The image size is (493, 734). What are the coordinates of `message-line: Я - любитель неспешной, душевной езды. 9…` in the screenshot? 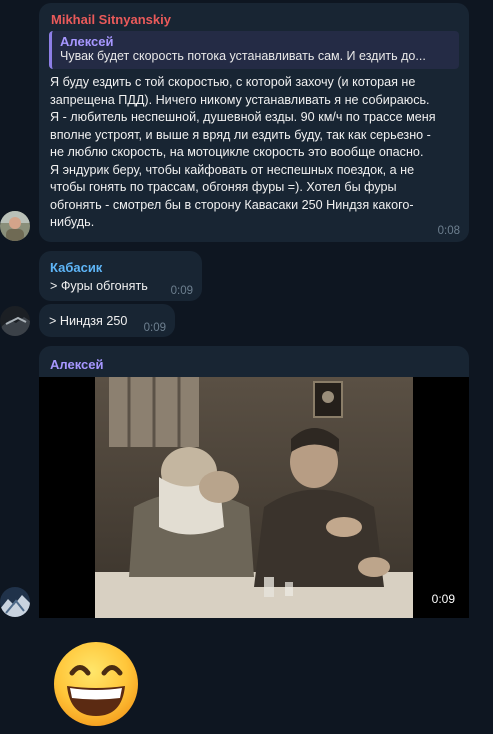 It's located at (243, 117).